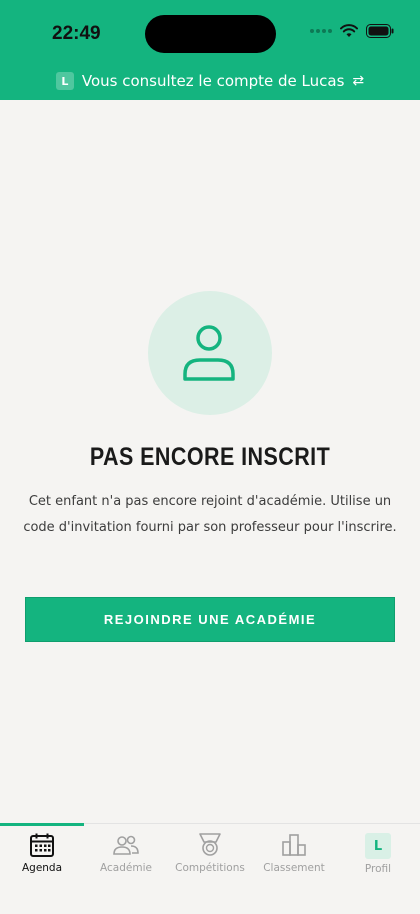  What do you see at coordinates (321, 31) in the screenshot?
I see `signal-icon` at bounding box center [321, 31].